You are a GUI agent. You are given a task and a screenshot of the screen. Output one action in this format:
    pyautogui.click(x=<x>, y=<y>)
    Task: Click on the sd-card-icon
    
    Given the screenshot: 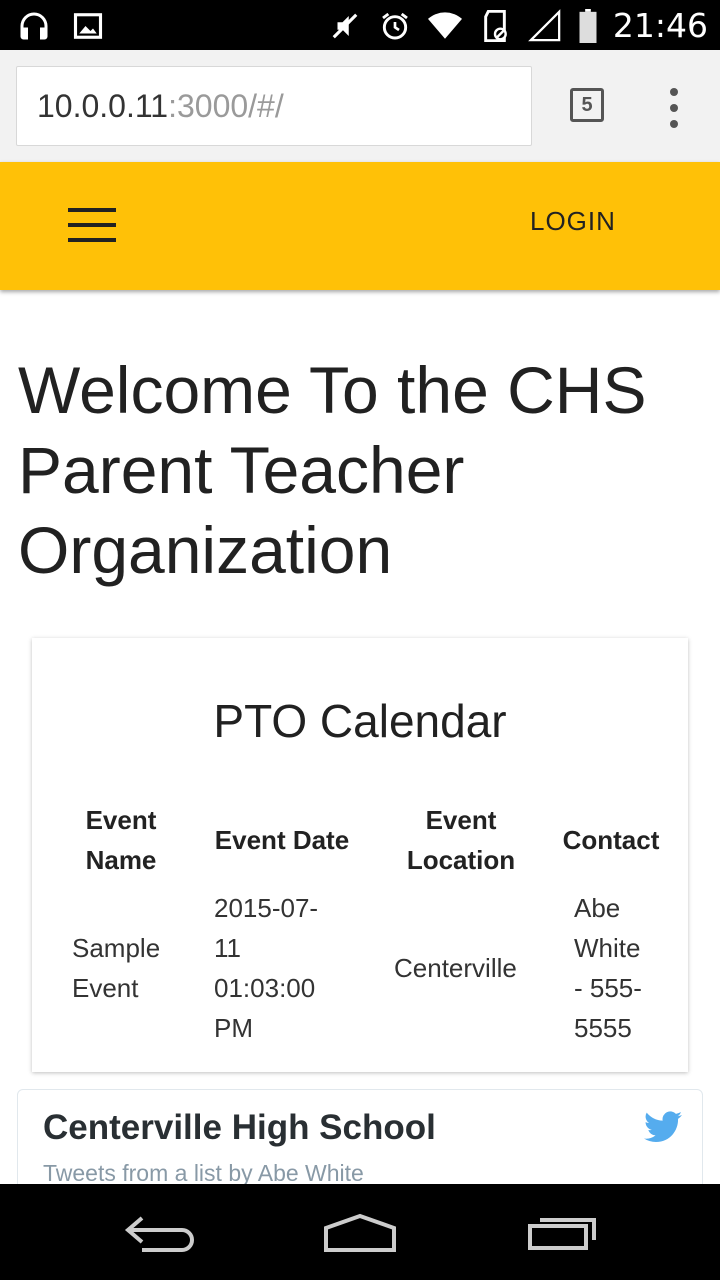 What is the action you would take?
    pyautogui.click(x=495, y=26)
    